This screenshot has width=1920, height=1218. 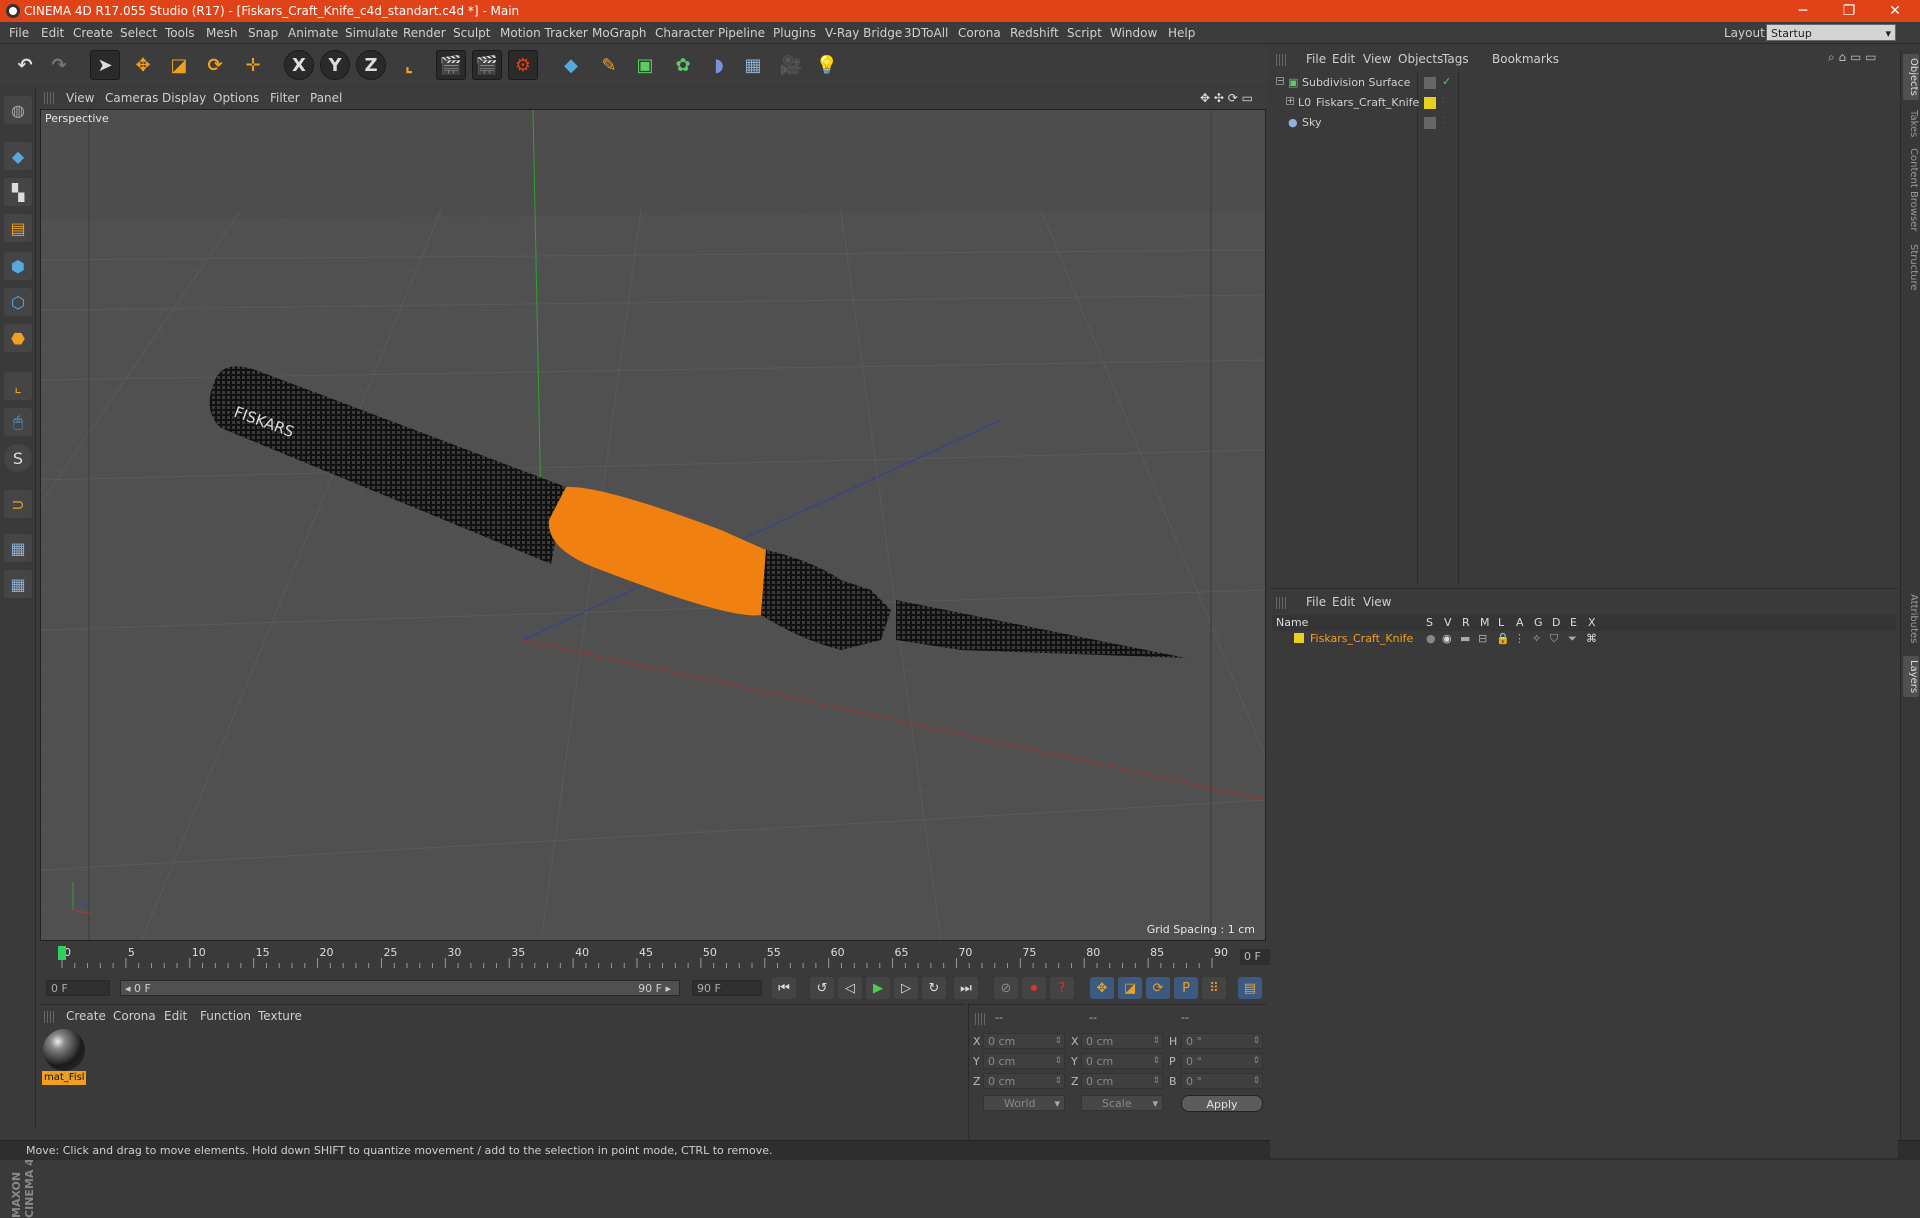 I want to click on material-menu-function: Function, so click(x=225, y=1016).